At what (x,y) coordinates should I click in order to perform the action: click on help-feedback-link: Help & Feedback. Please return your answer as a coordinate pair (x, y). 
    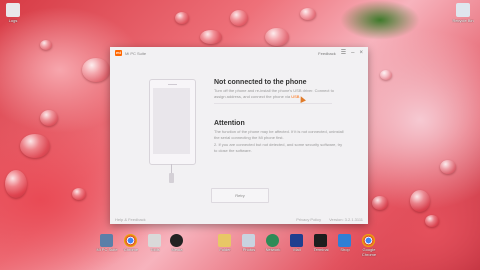
    Looking at the image, I should click on (130, 219).